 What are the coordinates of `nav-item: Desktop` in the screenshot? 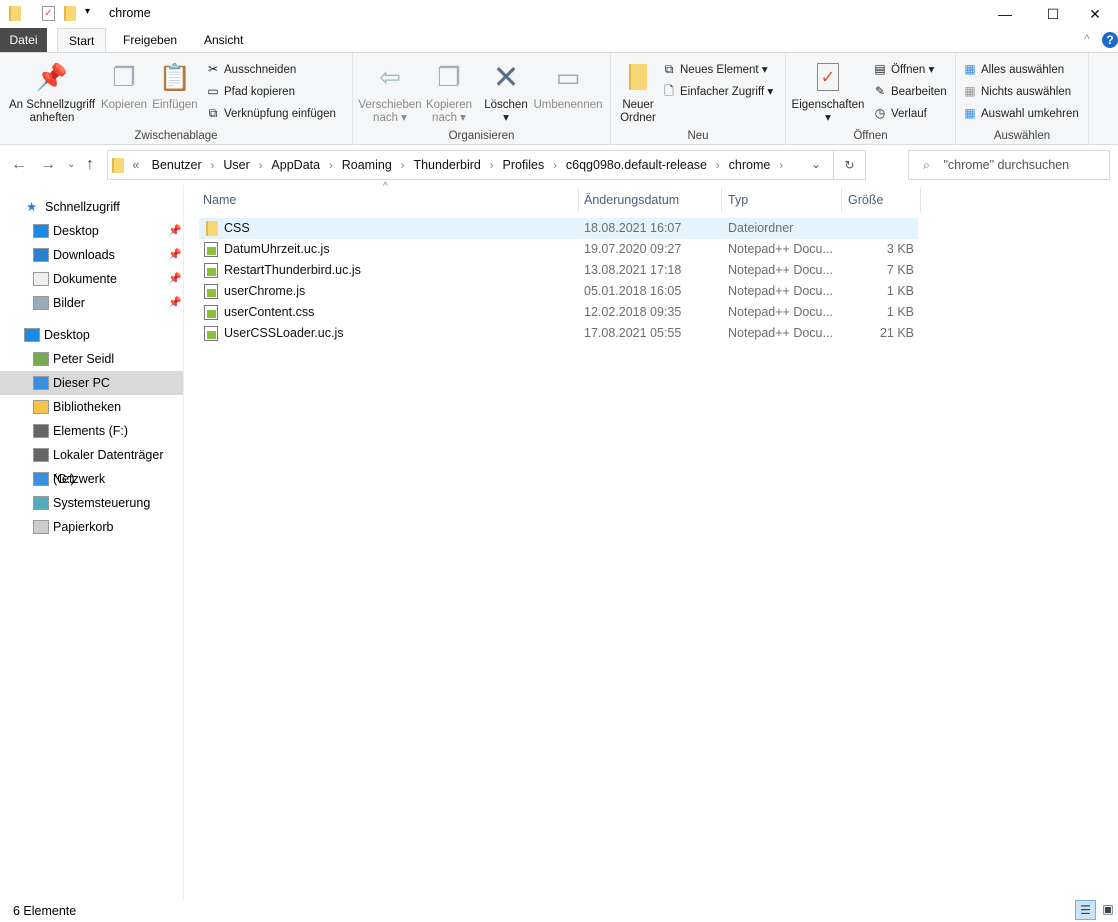 It's located at (91, 335).